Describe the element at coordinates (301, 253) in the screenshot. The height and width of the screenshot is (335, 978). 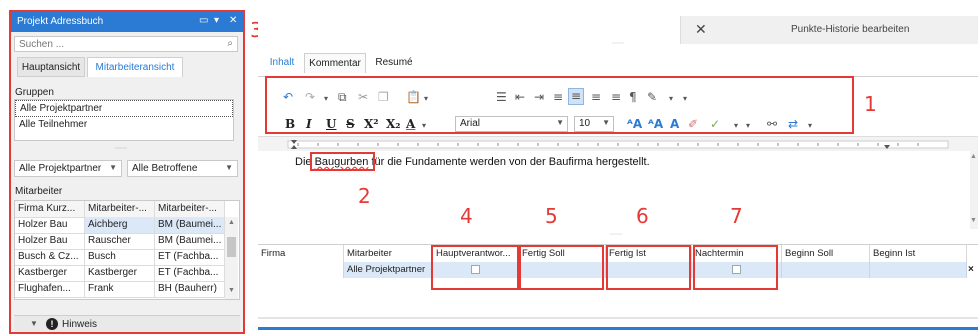
I see `column-header-firma: Firma` at that location.